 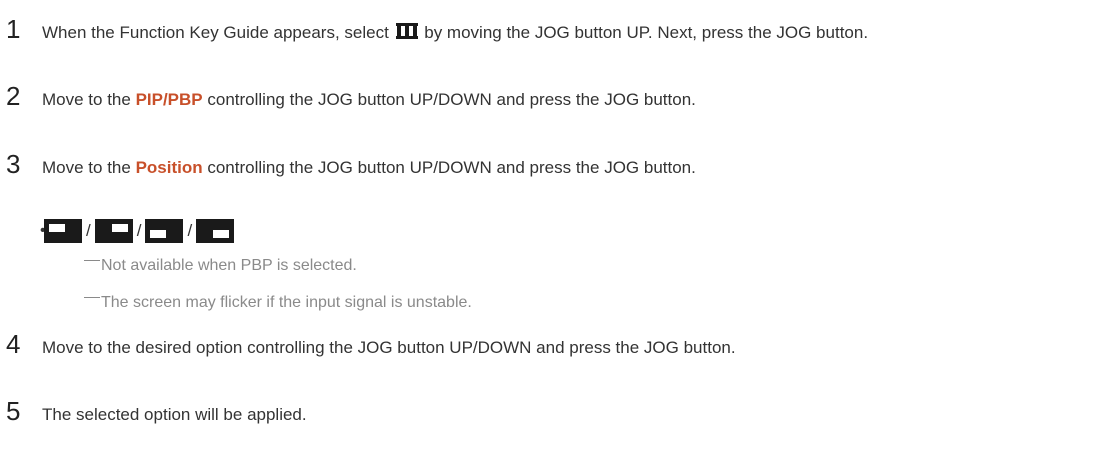 What do you see at coordinates (113, 231) in the screenshot?
I see `pip-top-right-icon` at bounding box center [113, 231].